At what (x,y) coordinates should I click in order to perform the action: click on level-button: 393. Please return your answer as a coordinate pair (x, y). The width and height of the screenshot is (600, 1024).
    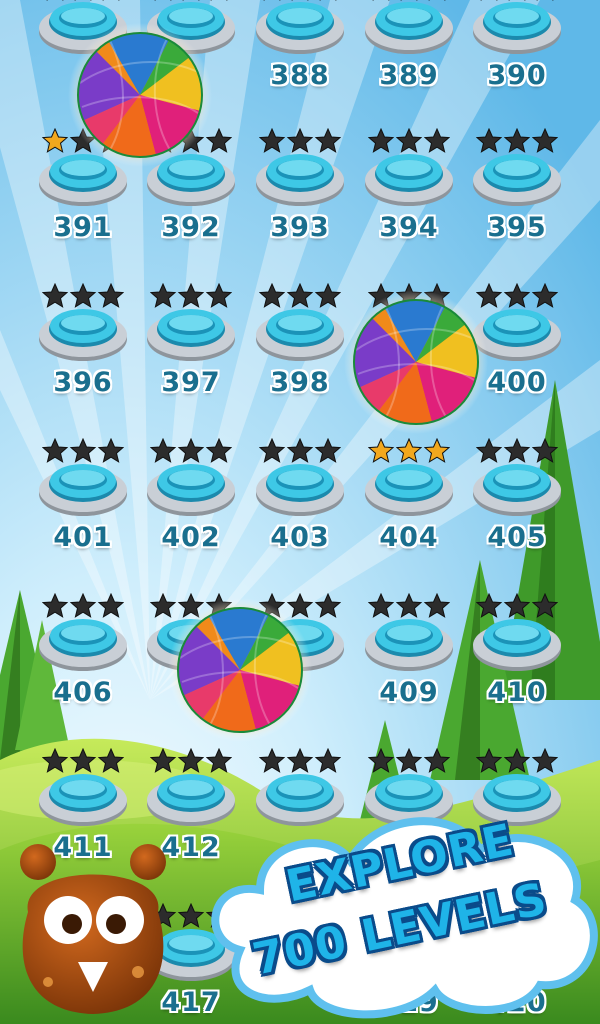
    Looking at the image, I should click on (300, 203).